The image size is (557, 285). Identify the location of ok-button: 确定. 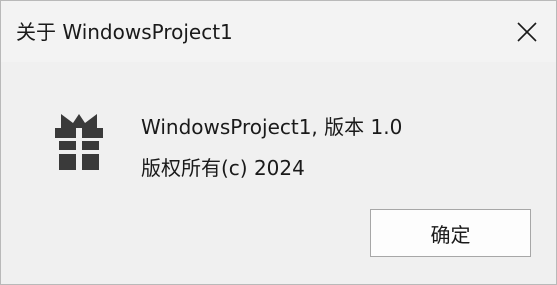
(450, 233).